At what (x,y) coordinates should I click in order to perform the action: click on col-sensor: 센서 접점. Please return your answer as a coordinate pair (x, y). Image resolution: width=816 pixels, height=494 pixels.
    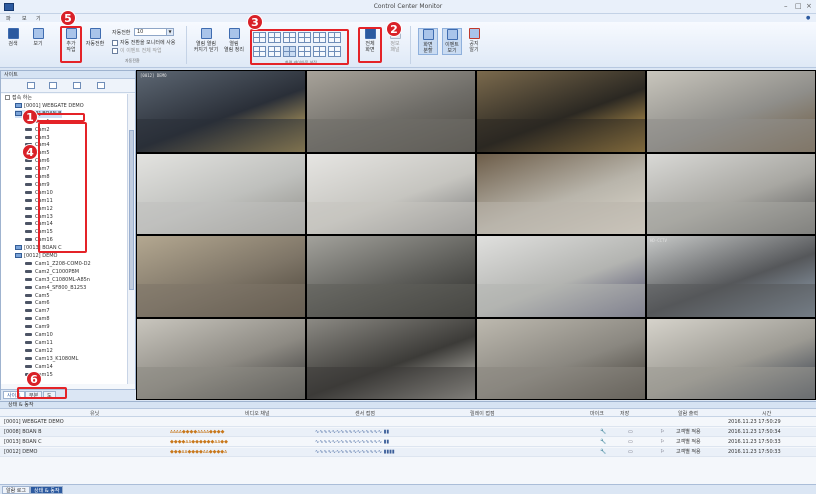
    Looking at the image, I should click on (365, 414).